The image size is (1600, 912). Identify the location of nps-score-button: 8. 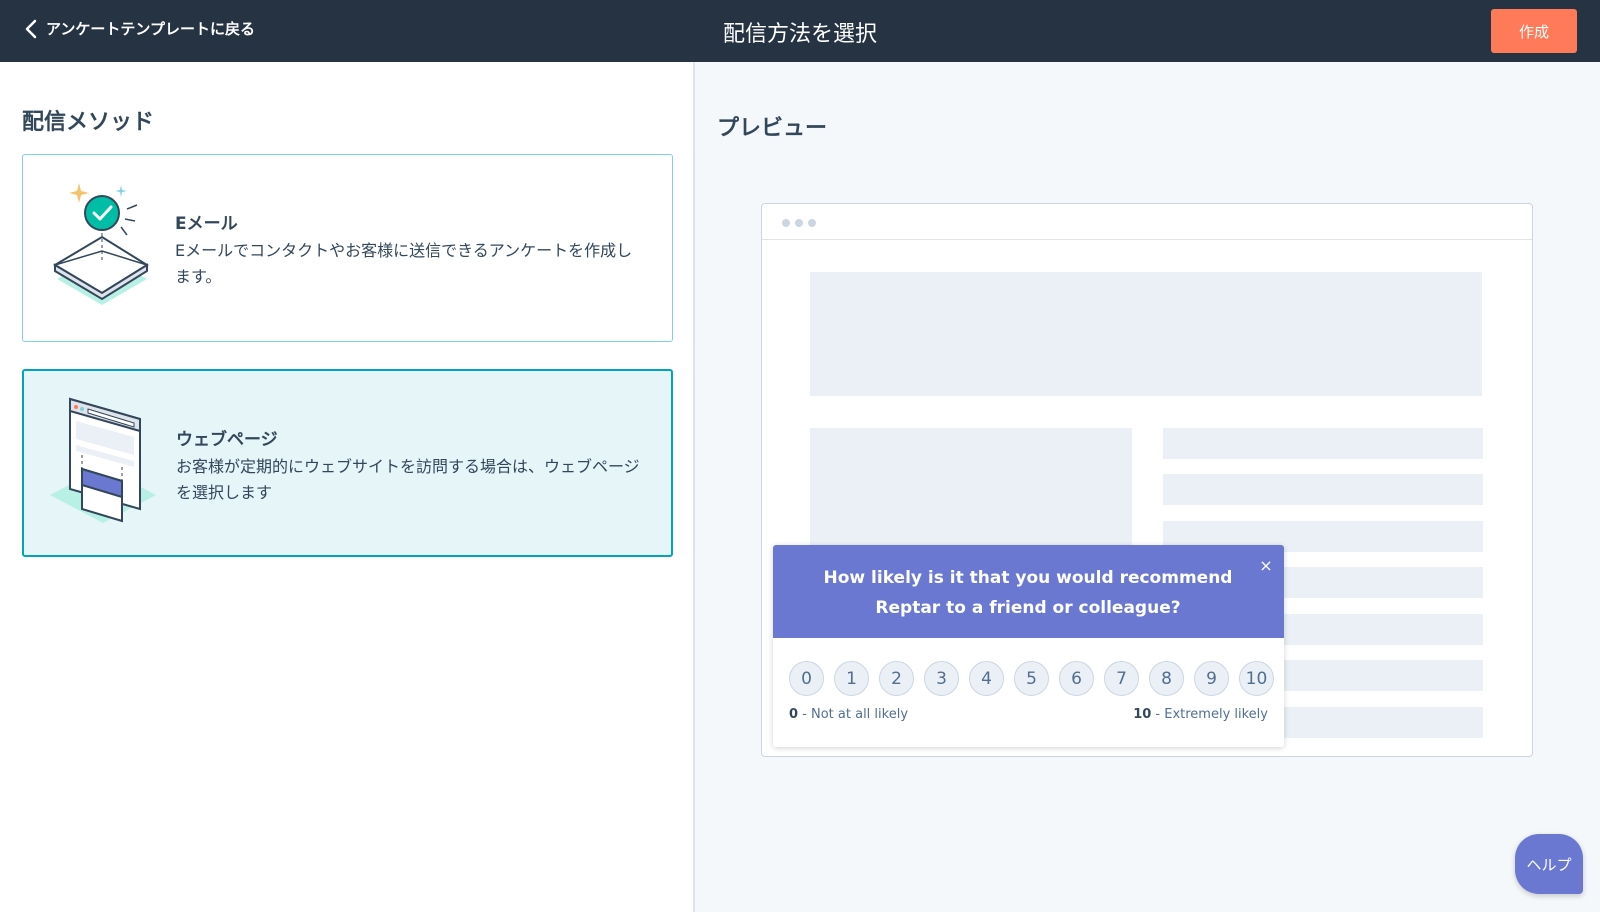
(1166, 678).